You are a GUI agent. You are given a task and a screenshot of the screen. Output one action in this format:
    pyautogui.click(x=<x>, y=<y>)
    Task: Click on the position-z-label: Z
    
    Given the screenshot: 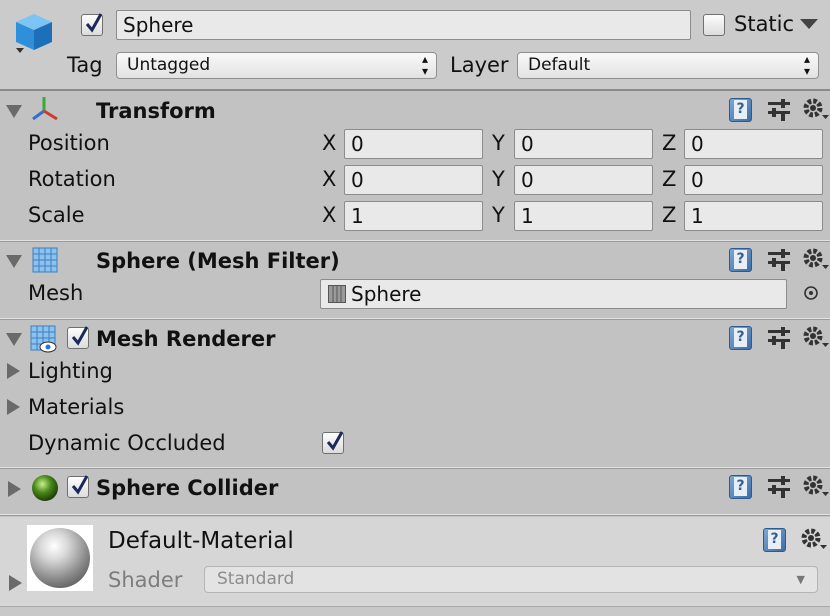 What is the action you would take?
    pyautogui.click(x=669, y=143)
    